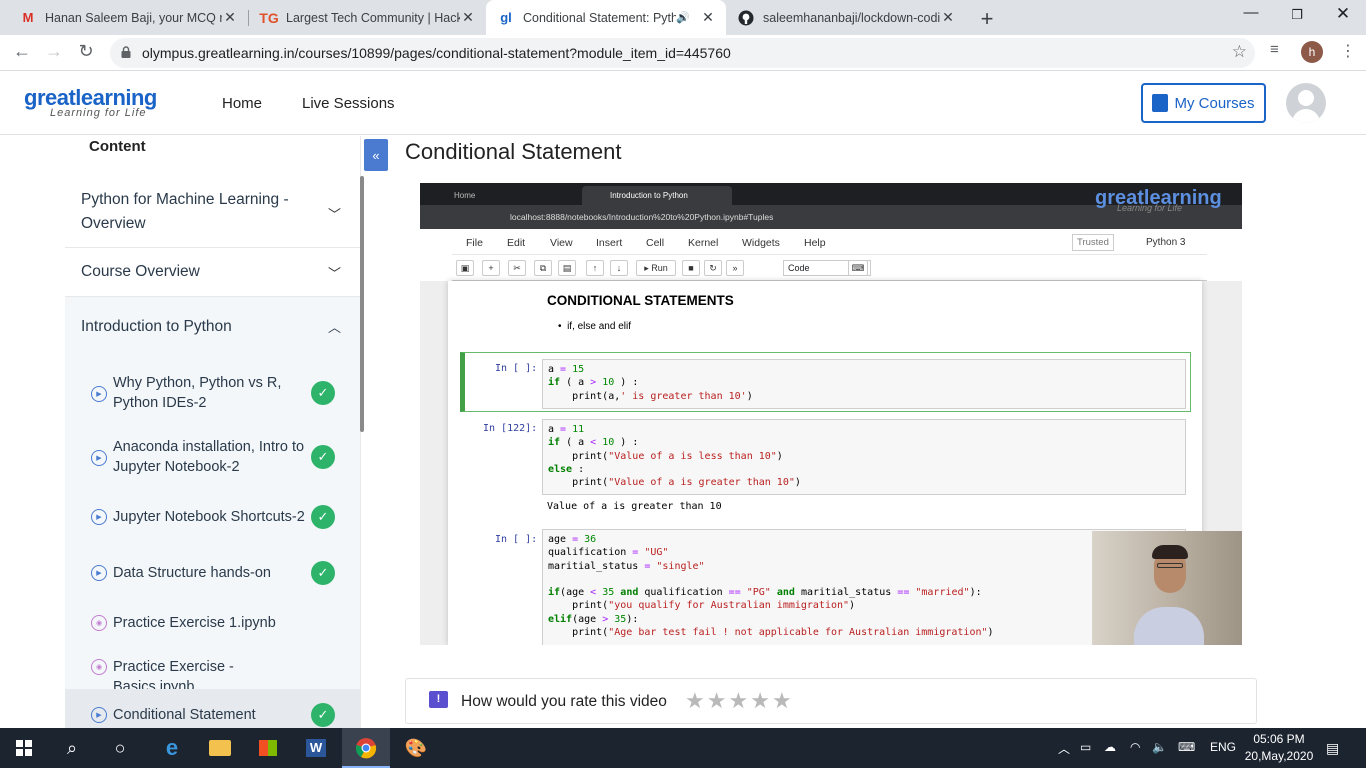  Describe the element at coordinates (595, 268) in the screenshot. I see `move-up-icon: ↑` at that location.